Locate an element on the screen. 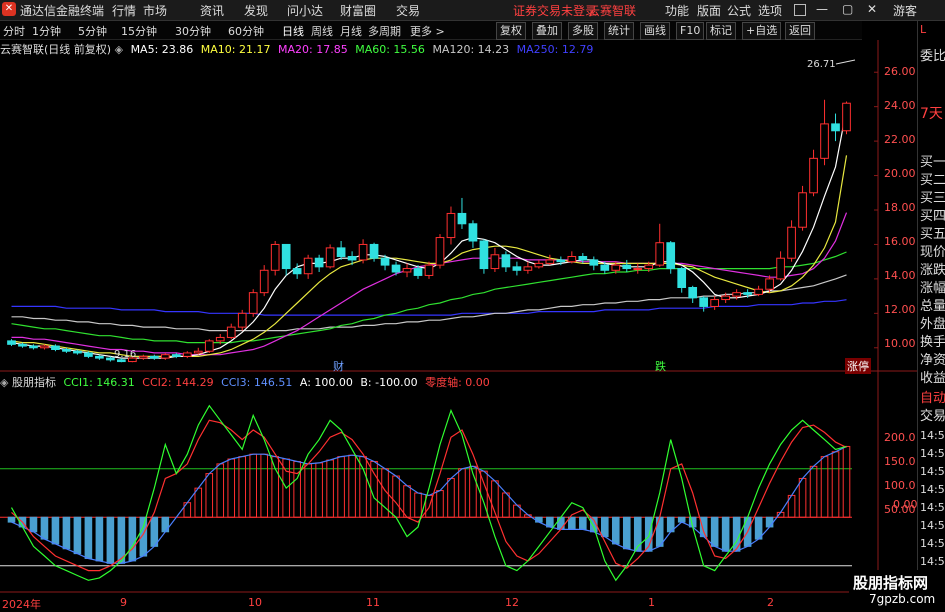 The image size is (945, 612). date-tick: 11 is located at coordinates (373, 602).